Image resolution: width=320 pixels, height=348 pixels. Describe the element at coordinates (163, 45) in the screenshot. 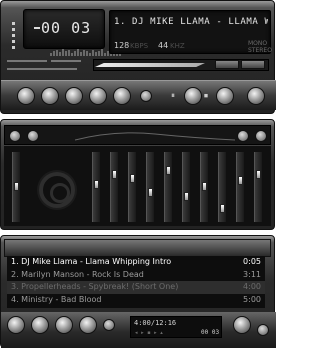

I see `samplerate-value: 44` at that location.